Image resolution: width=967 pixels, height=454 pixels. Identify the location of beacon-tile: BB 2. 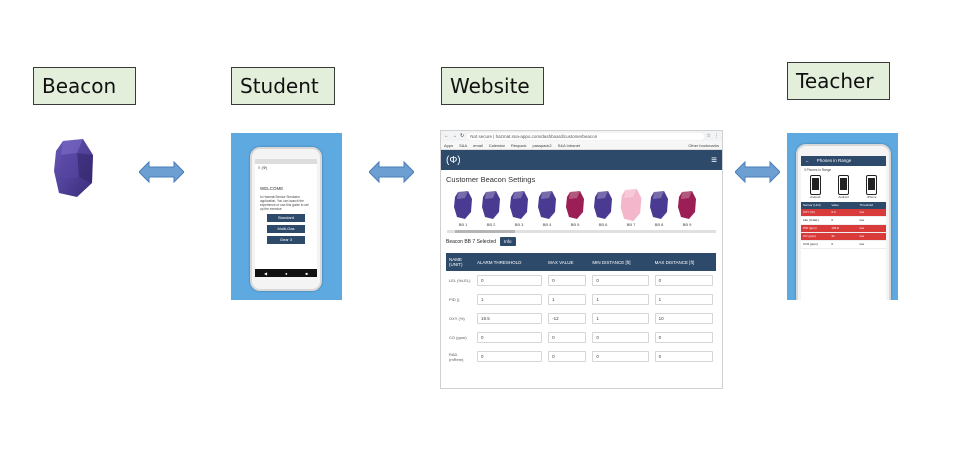
(491, 208).